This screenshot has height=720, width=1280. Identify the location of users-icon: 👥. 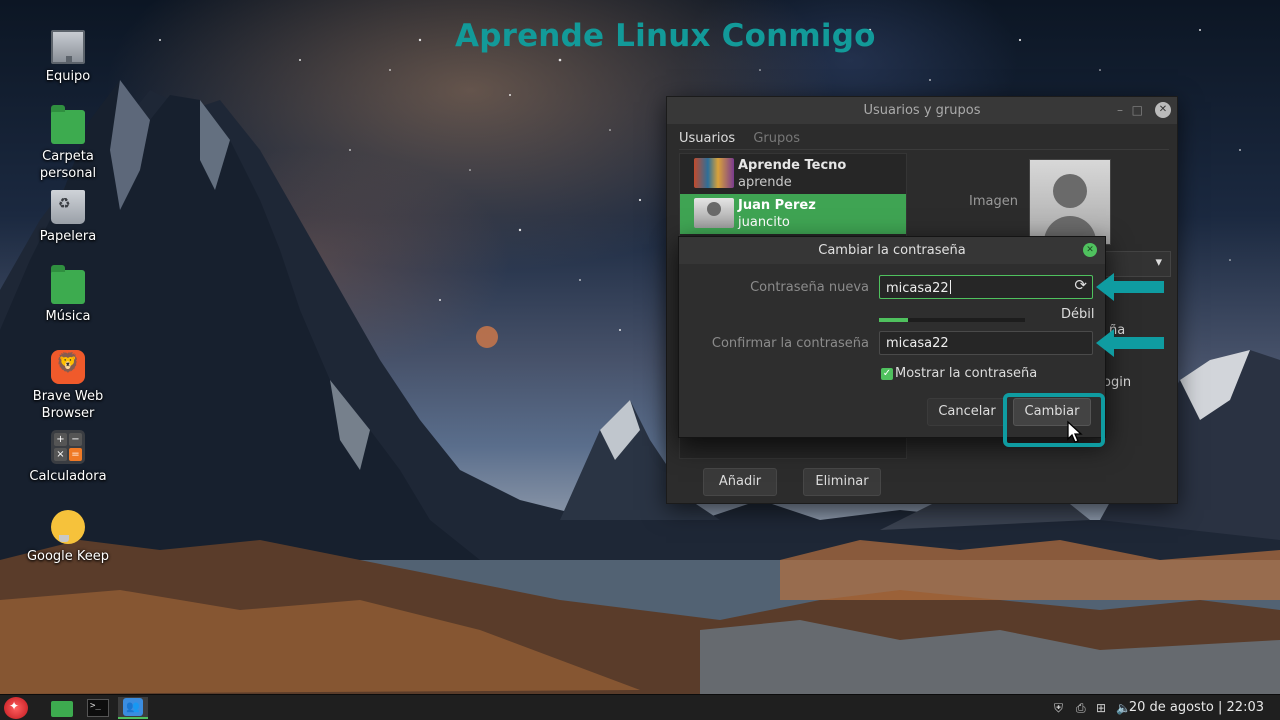
(133, 707).